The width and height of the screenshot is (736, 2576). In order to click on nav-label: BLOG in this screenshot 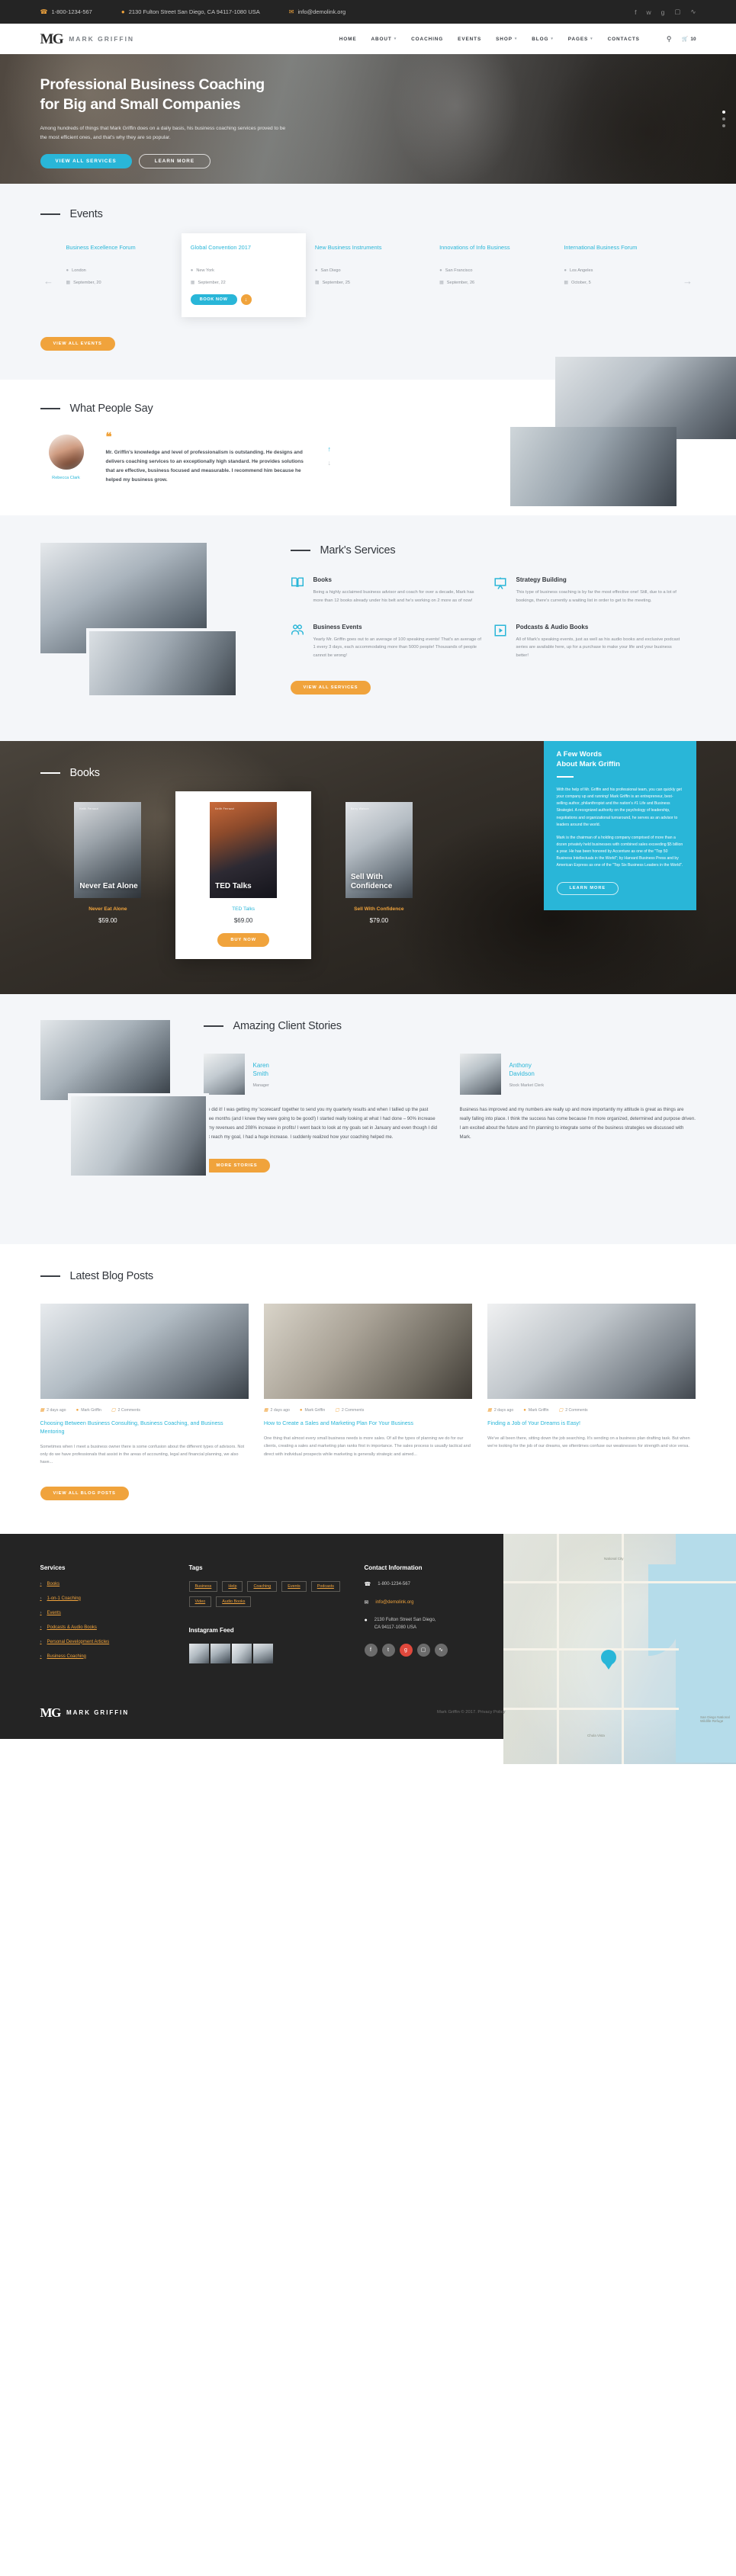, I will do `click(540, 39)`.